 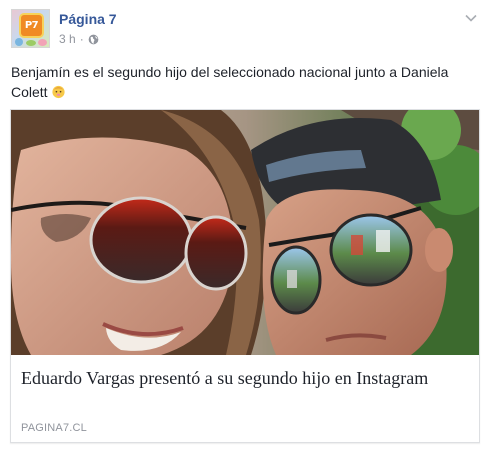 I want to click on chevron-down-icon, so click(x=471, y=18).